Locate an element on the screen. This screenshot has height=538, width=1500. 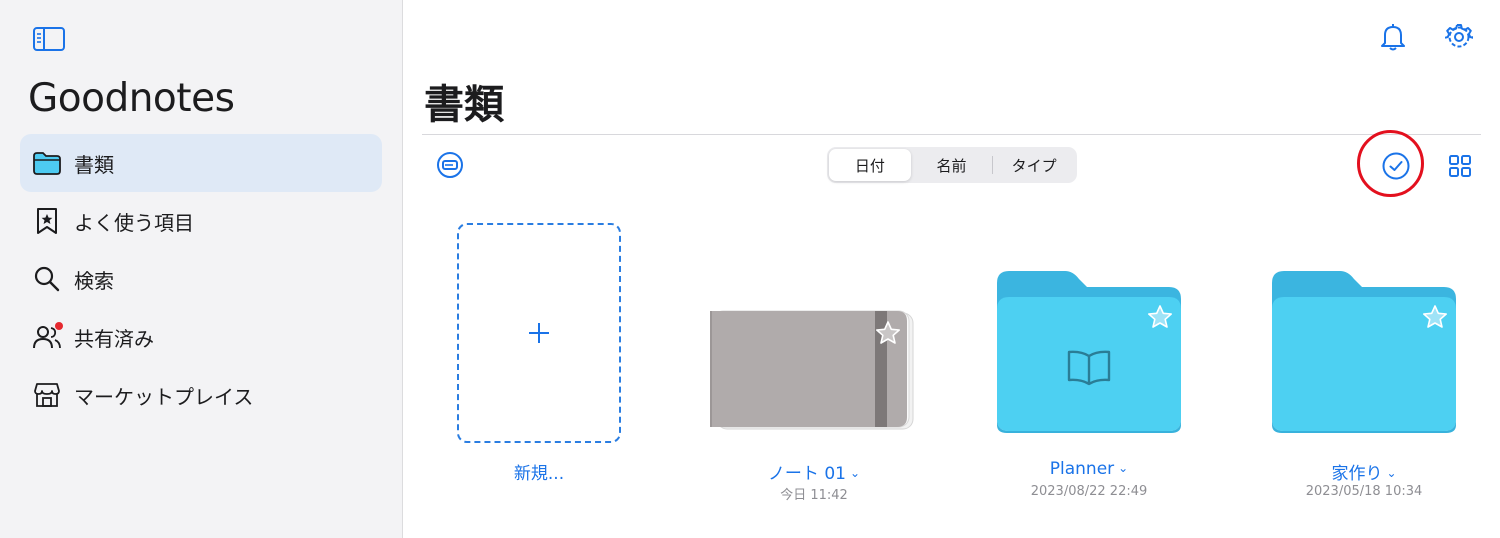
sidebar-item-marketplace: マーケットプレイス is located at coordinates (201, 395).